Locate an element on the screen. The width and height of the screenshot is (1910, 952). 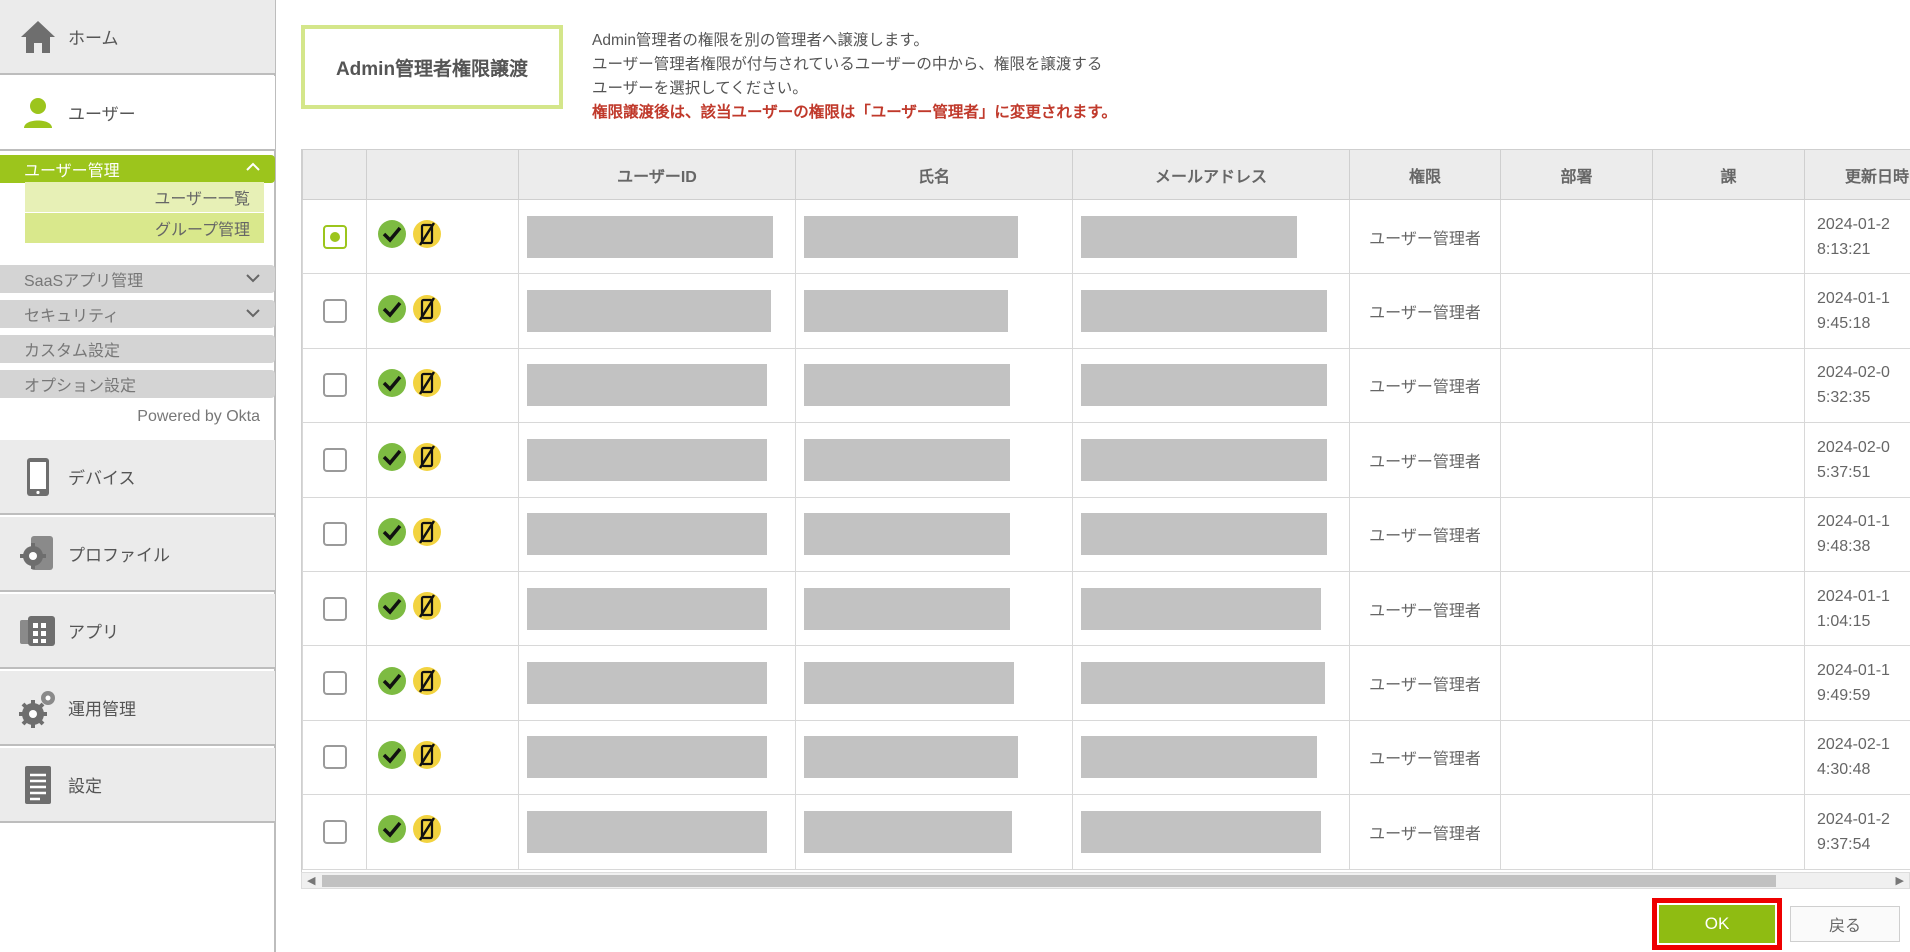
updated-at-cell: 2024-01-1 1:04:15 is located at coordinates (1857, 608).